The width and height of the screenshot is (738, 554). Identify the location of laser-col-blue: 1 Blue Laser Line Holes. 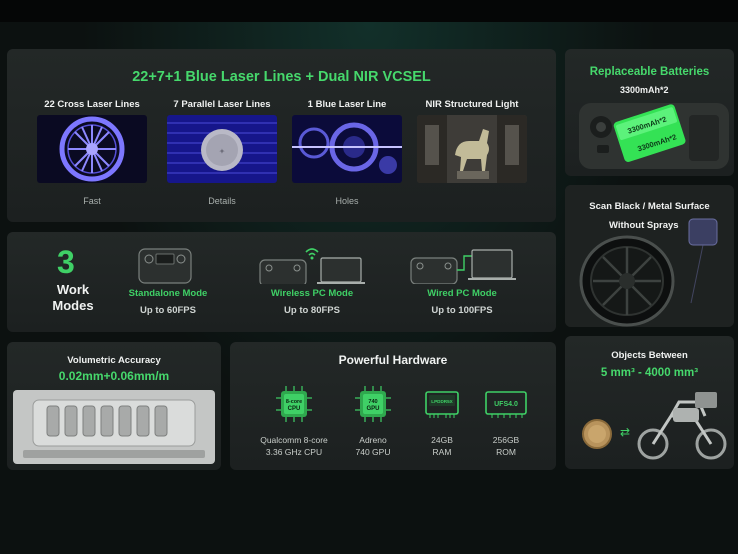
(347, 152).